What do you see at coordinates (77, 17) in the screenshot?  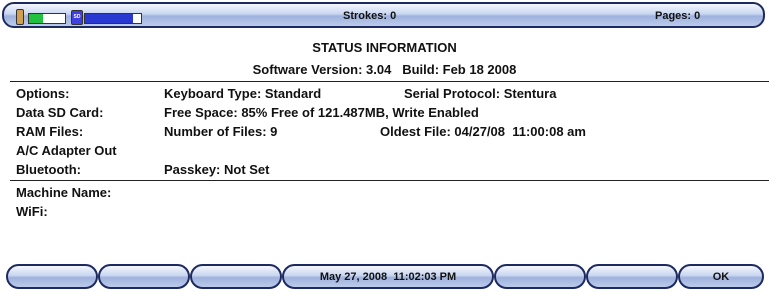 I see `sd-card-icon: SD` at bounding box center [77, 17].